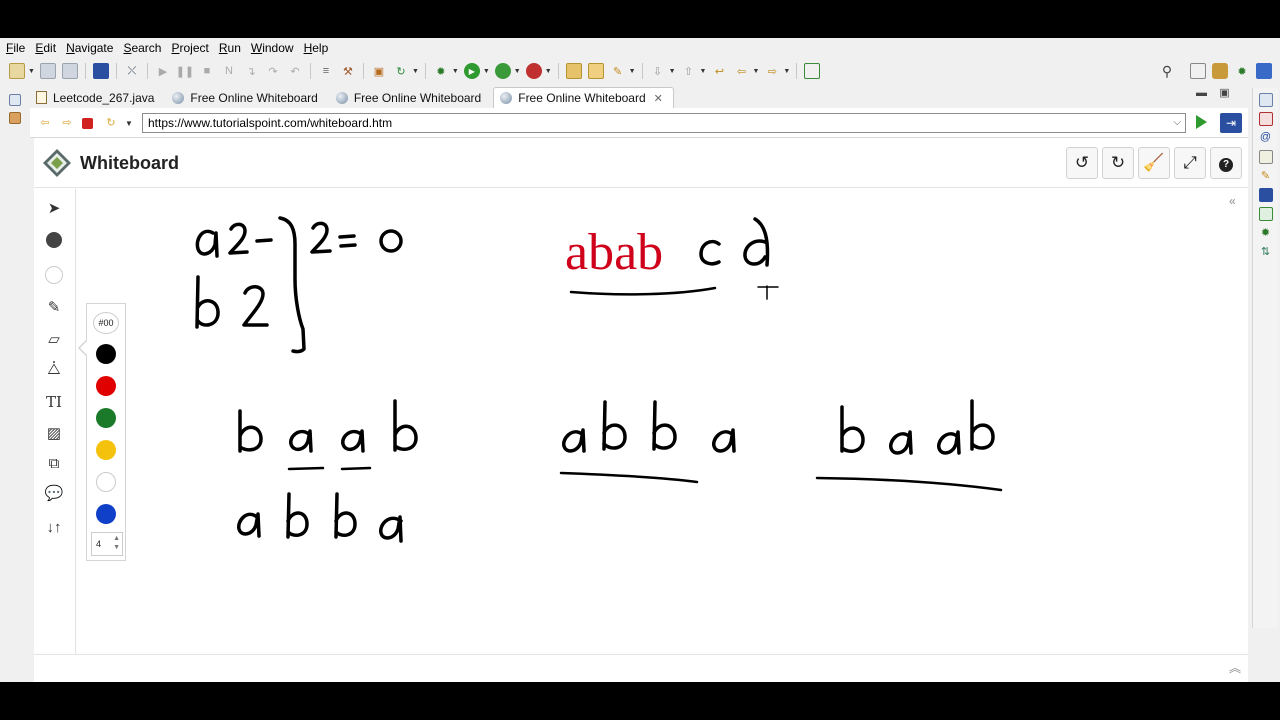 This screenshot has width=1280, height=720. I want to click on console-icon, so click(1265, 195).